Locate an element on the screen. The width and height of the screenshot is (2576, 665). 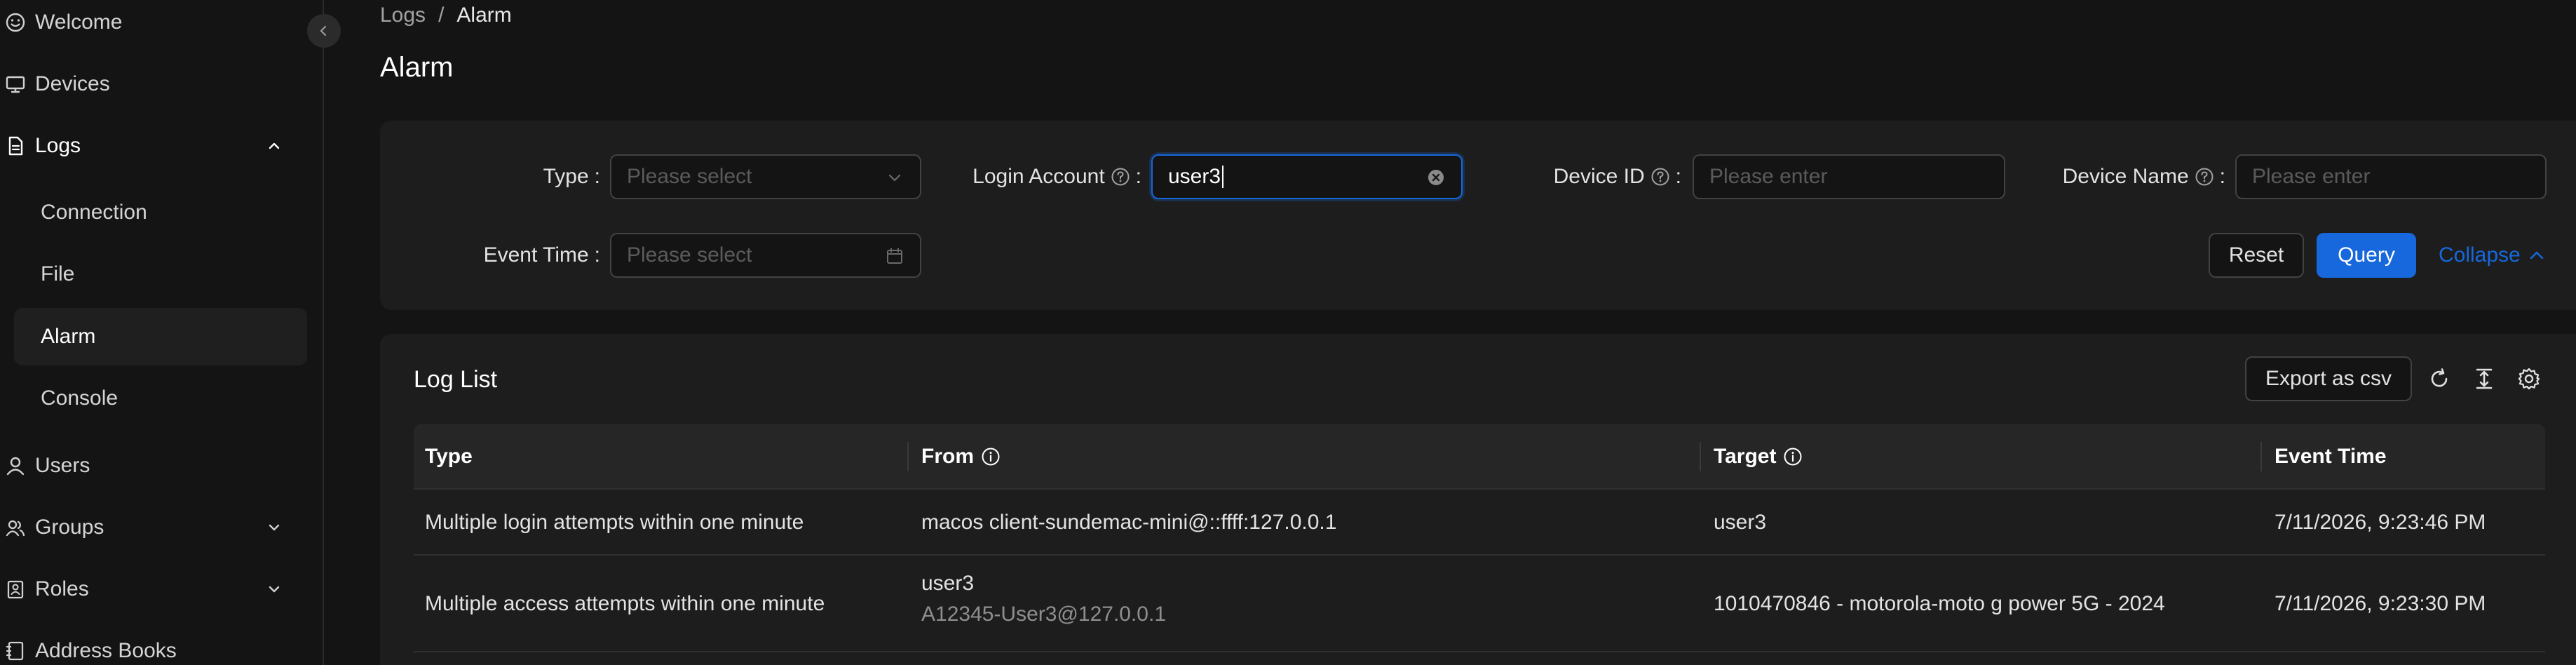
sidebar-item-label: Roles is located at coordinates (62, 588).